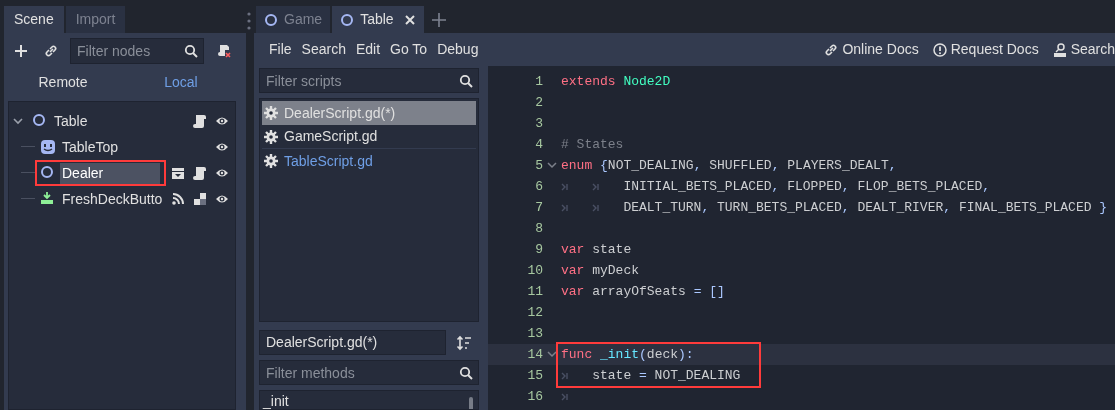 The image size is (1115, 410). What do you see at coordinates (369, 137) in the screenshot?
I see `script-item: GameScript.gd` at bounding box center [369, 137].